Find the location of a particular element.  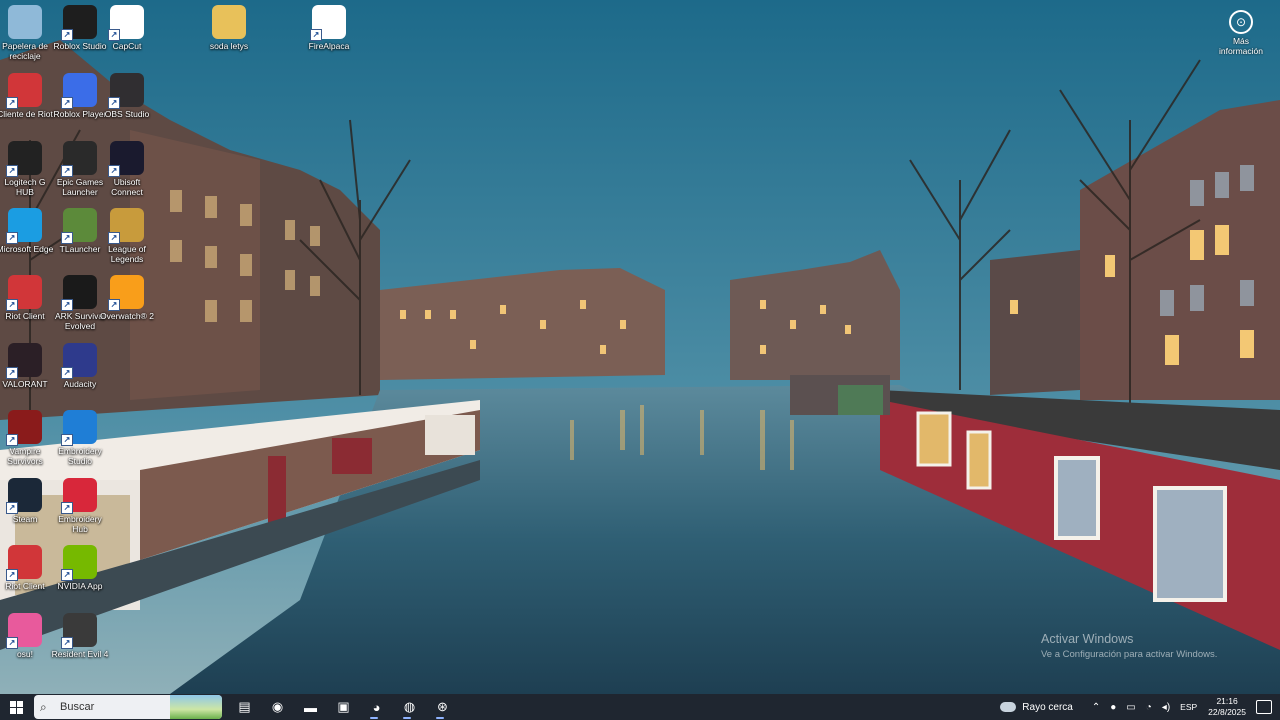

taskbar-app-edge: ◉ is located at coordinates (277, 707).